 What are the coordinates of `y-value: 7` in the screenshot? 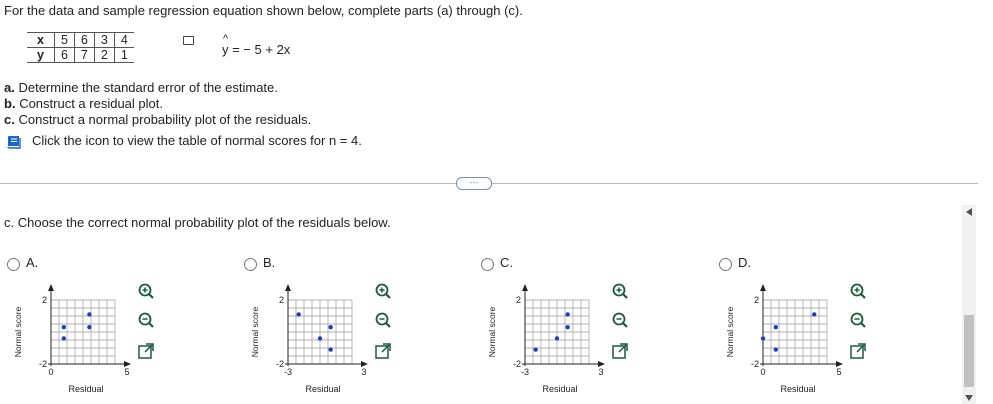 It's located at (84, 55).